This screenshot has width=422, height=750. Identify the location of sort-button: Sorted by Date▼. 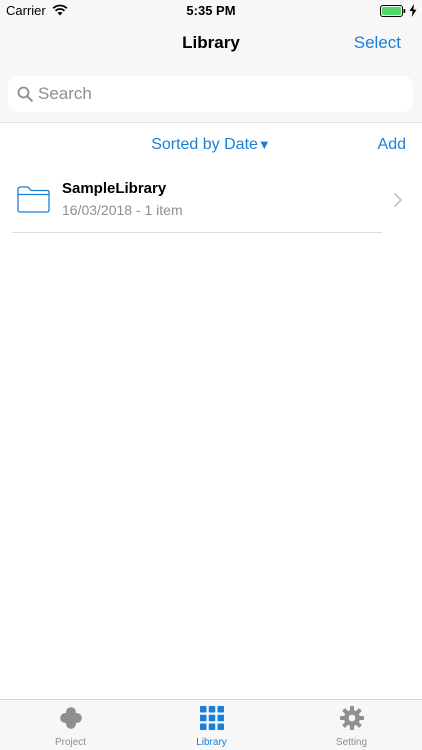
(211, 145).